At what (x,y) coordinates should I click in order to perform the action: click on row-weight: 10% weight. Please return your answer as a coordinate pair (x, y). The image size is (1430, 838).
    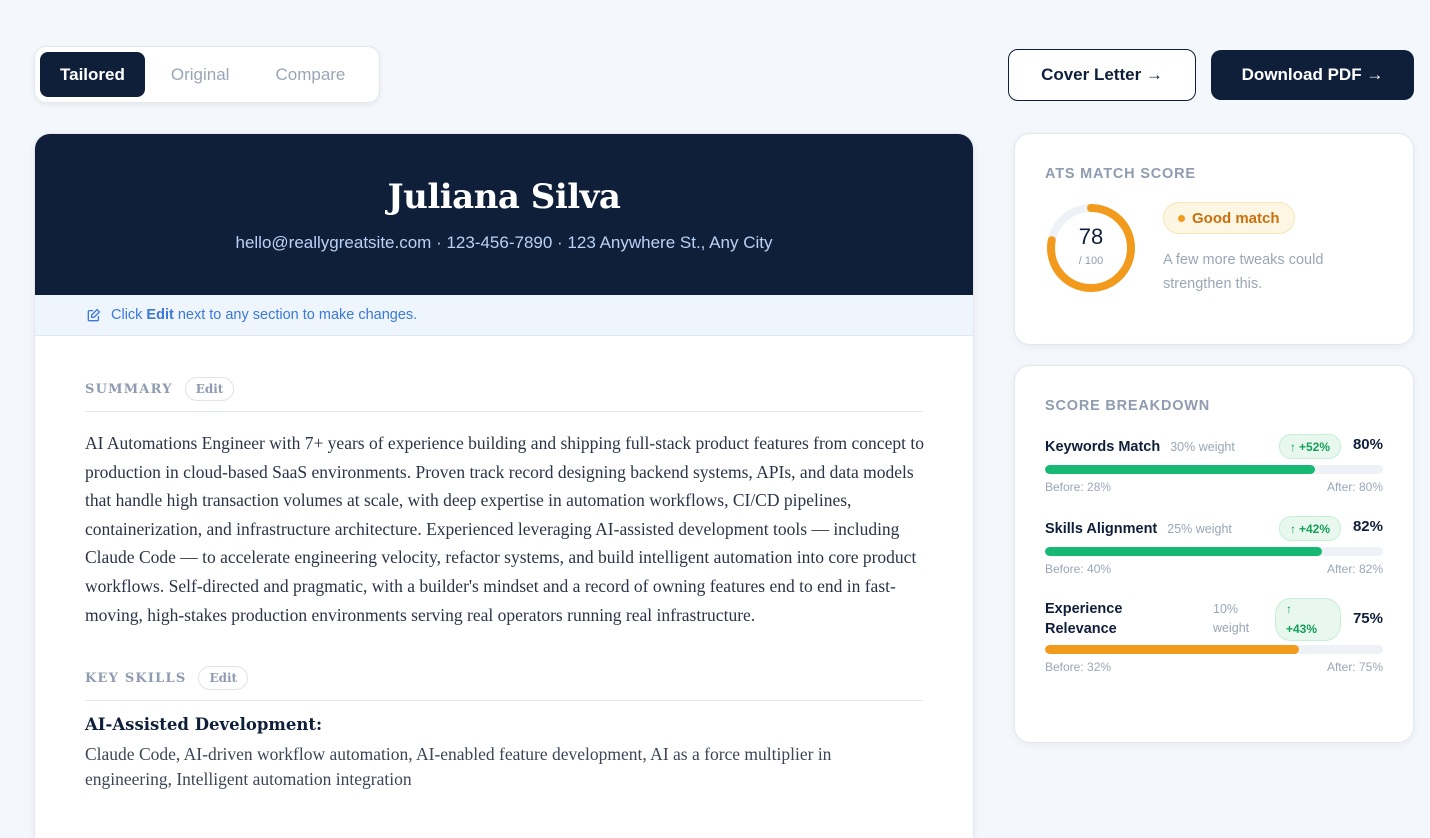
    Looking at the image, I should click on (1231, 618).